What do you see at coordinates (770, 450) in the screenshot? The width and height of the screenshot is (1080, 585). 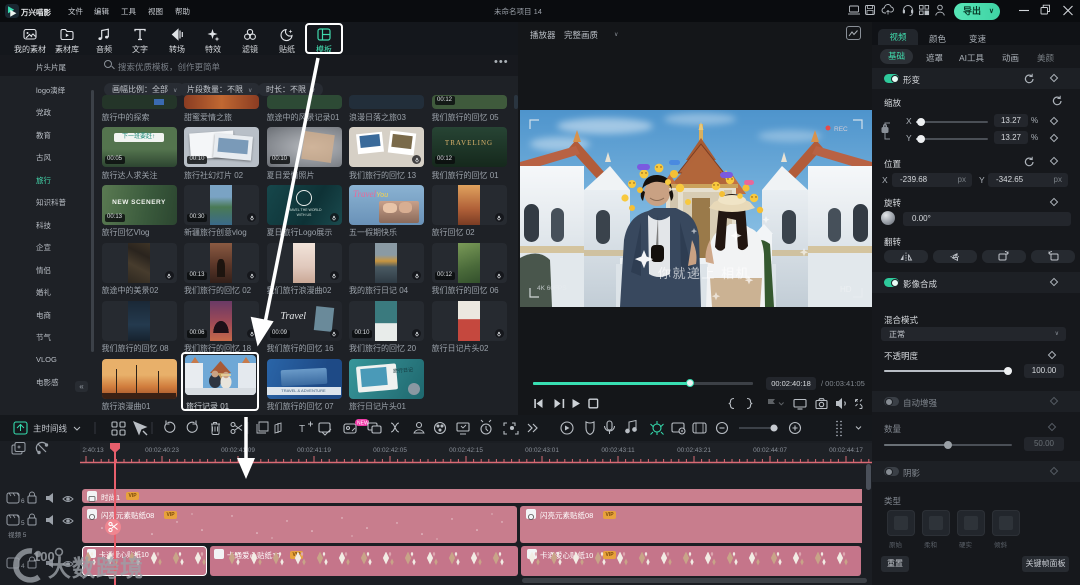 I see `svg-text: 00:02:44:07` at bounding box center [770, 450].